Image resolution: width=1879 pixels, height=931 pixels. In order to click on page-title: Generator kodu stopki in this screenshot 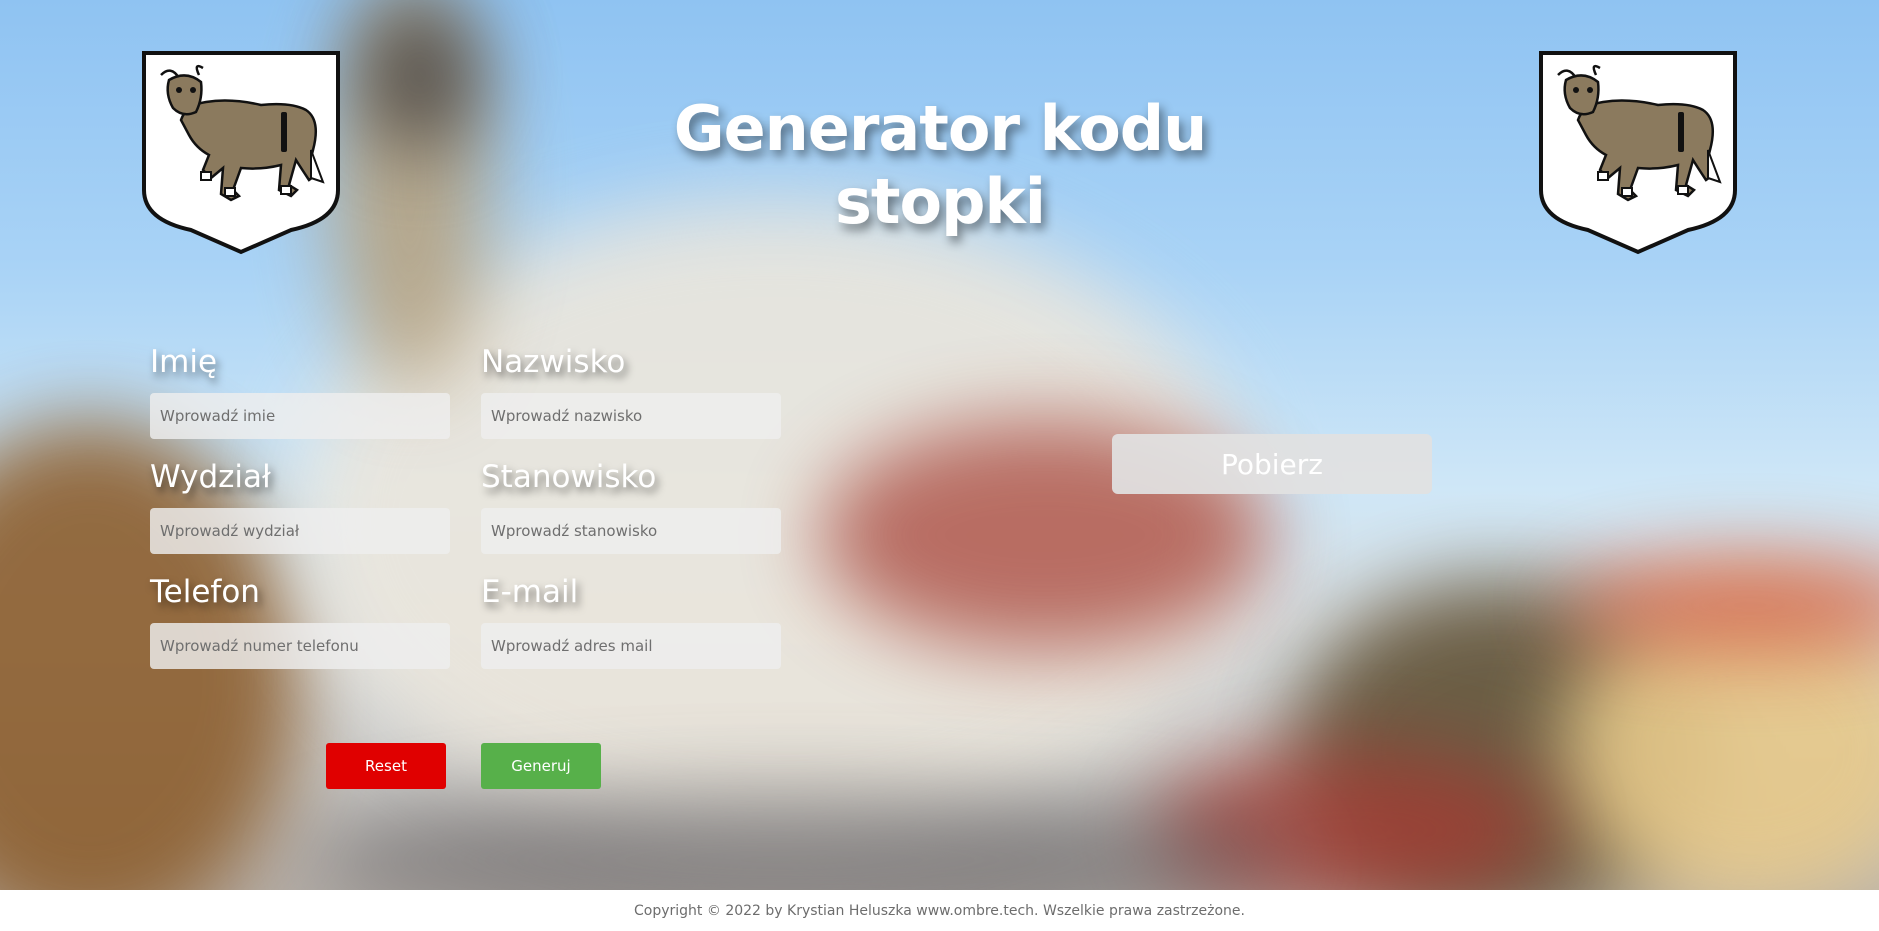, I will do `click(940, 165)`.